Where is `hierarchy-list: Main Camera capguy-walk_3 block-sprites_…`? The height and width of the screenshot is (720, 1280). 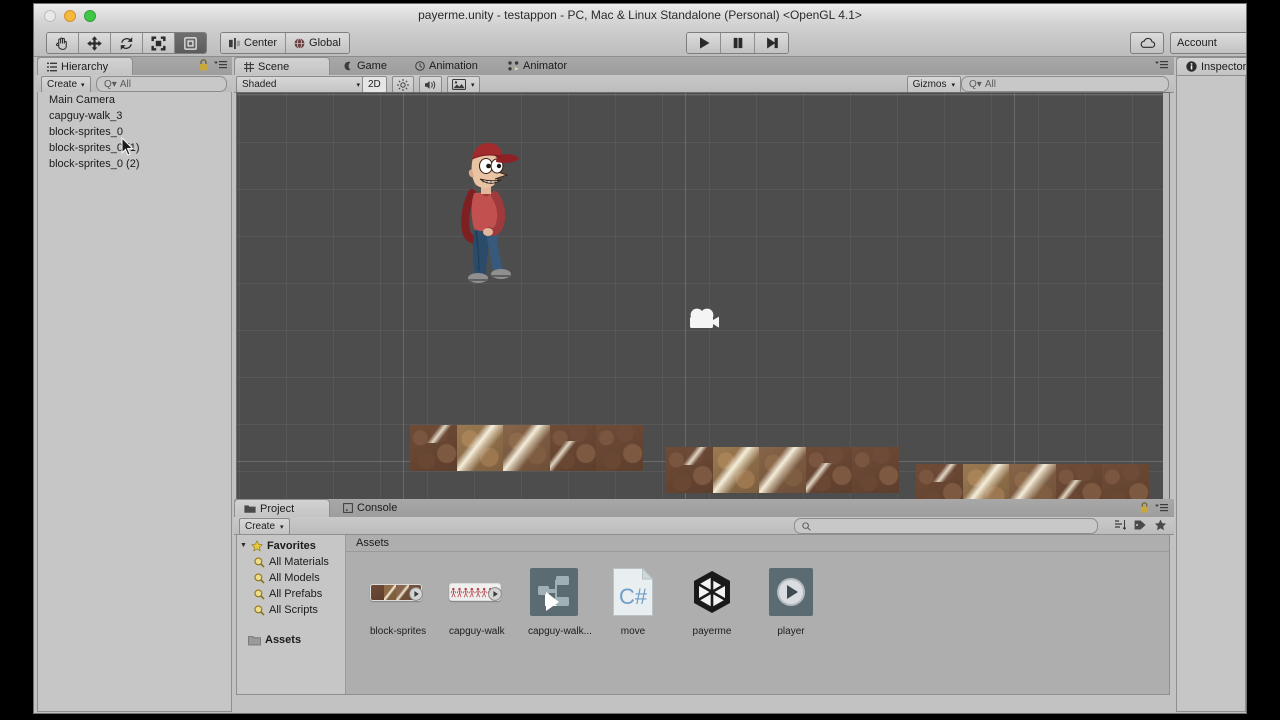 hierarchy-list: Main Camera capguy-walk_3 block-sprites_… is located at coordinates (134, 402).